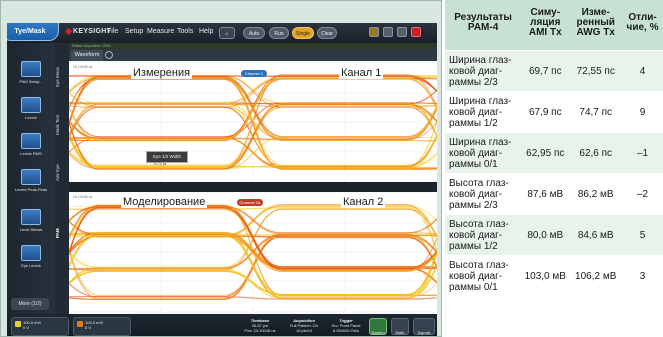 Image resolution: width=663 pixels, height=337 pixels. What do you see at coordinates (164, 202) in the screenshot?
I see `eye2-caption: Моделирование` at bounding box center [164, 202].